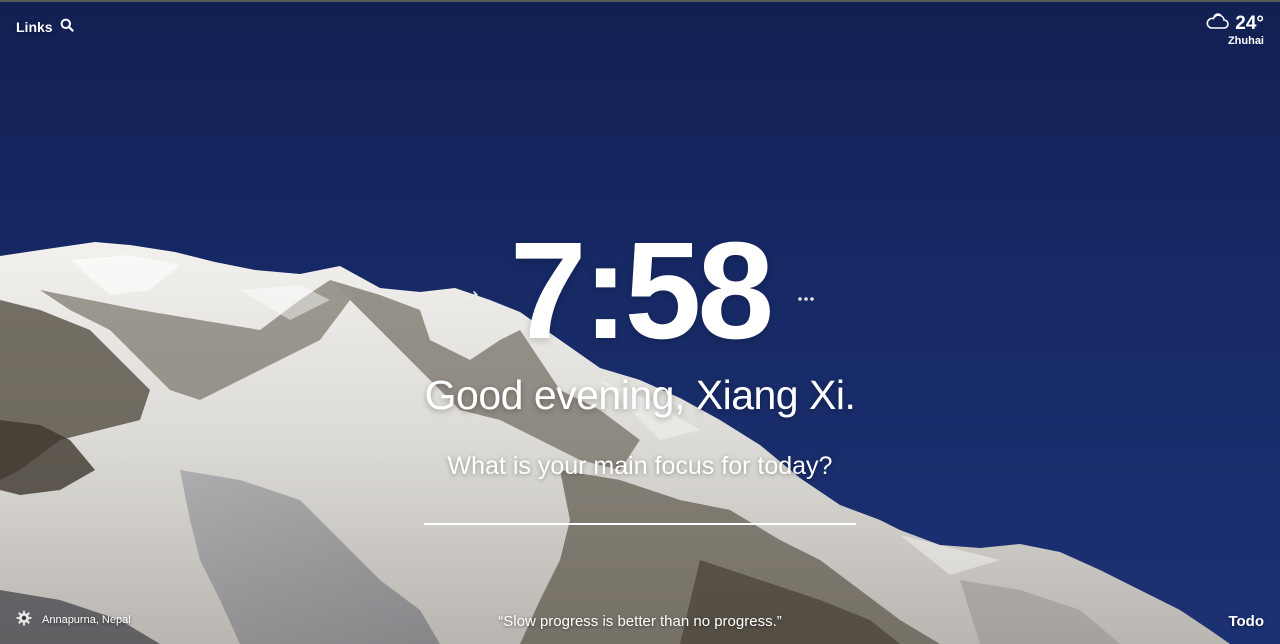  Describe the element at coordinates (1246, 621) in the screenshot. I see `todo-button: Todo` at that location.